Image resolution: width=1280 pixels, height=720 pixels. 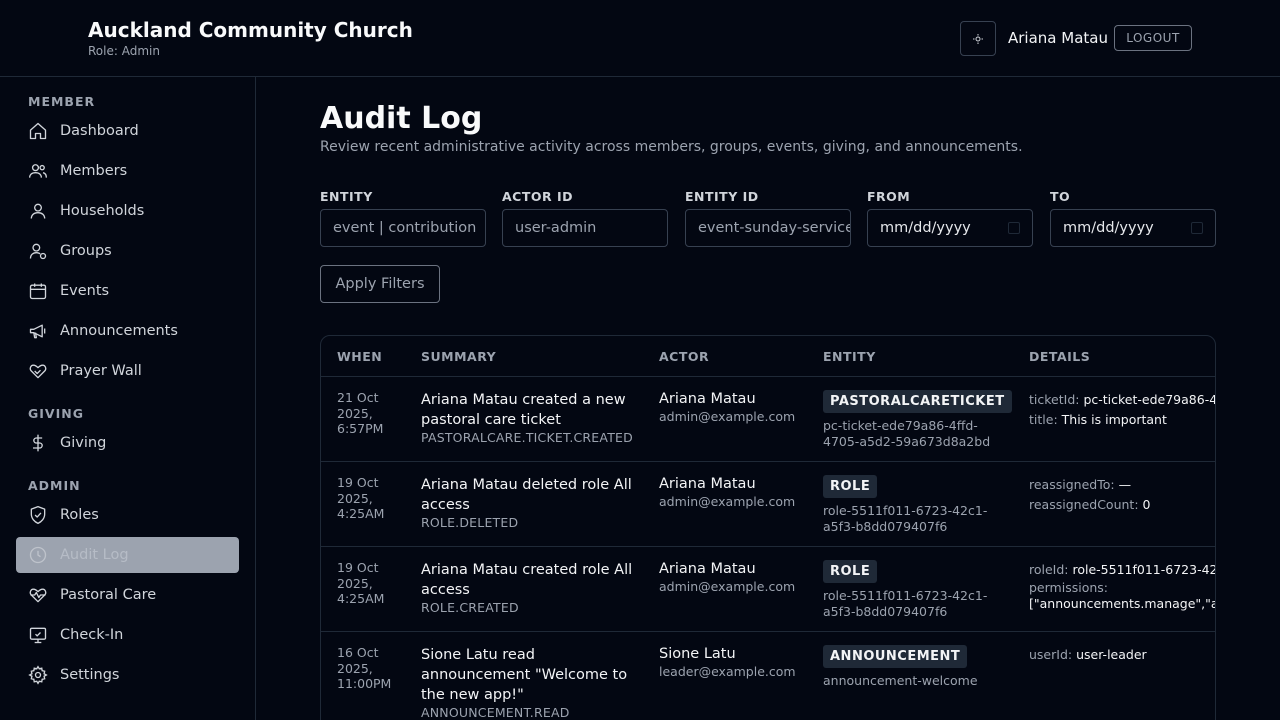 What do you see at coordinates (1111, 654) in the screenshot?
I see `detail-value: user-leader` at bounding box center [1111, 654].